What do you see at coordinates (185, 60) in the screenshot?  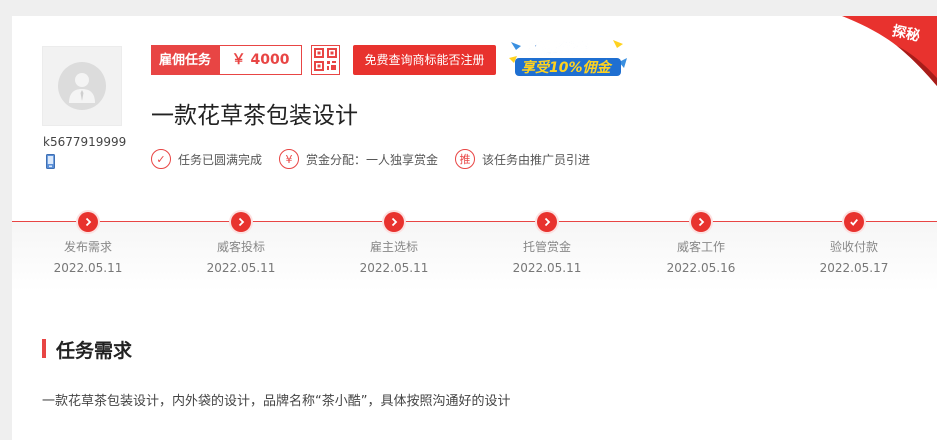 I see `task-type-label: 雇佣任务` at bounding box center [185, 60].